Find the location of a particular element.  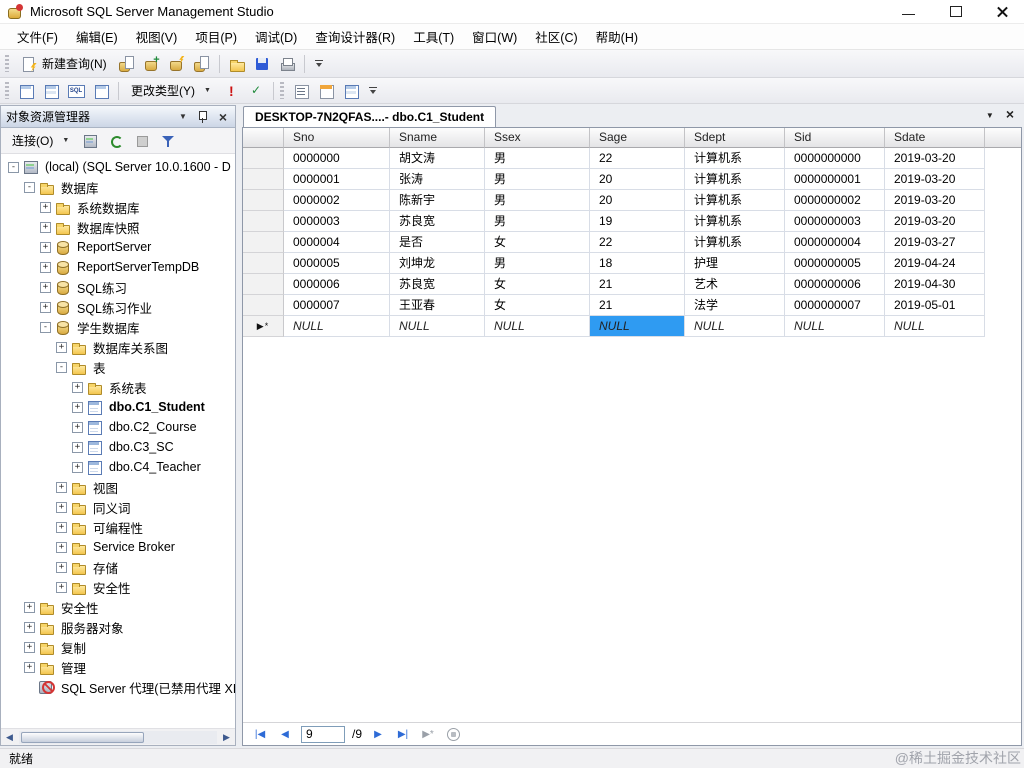

show-sql-pane-button is located at coordinates (76, 91).